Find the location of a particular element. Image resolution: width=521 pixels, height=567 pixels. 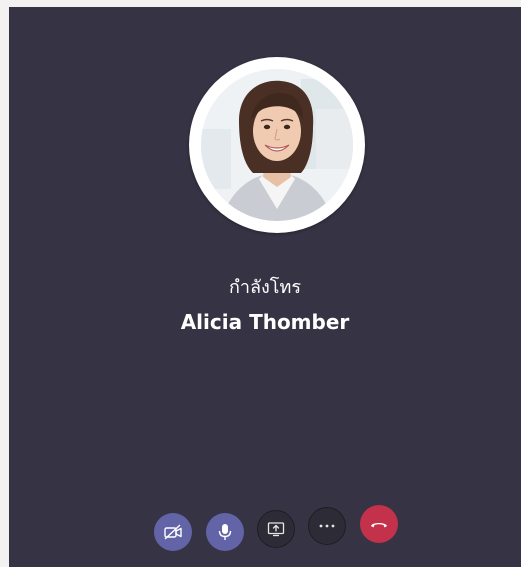

share-screen-button is located at coordinates (276, 529).